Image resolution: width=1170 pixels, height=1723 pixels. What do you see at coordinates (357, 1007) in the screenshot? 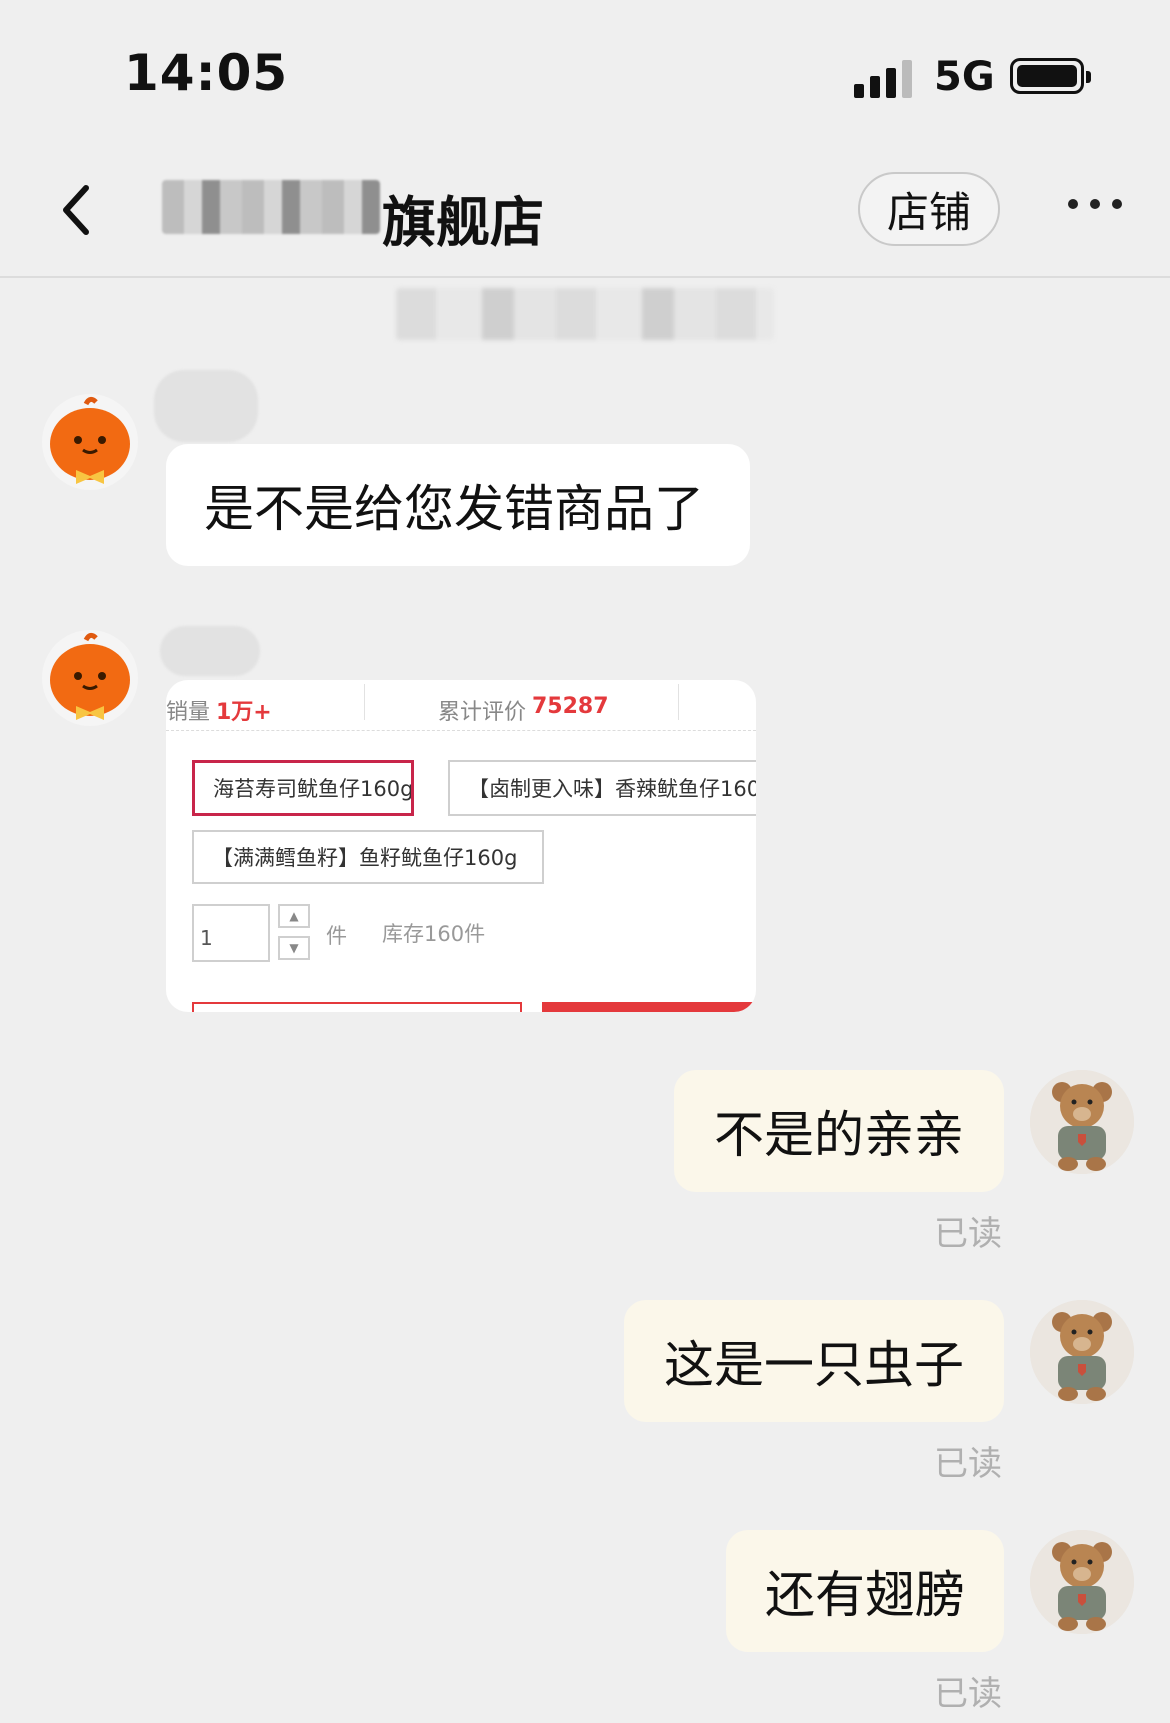
I see `add-to-cart-edge` at bounding box center [357, 1007].